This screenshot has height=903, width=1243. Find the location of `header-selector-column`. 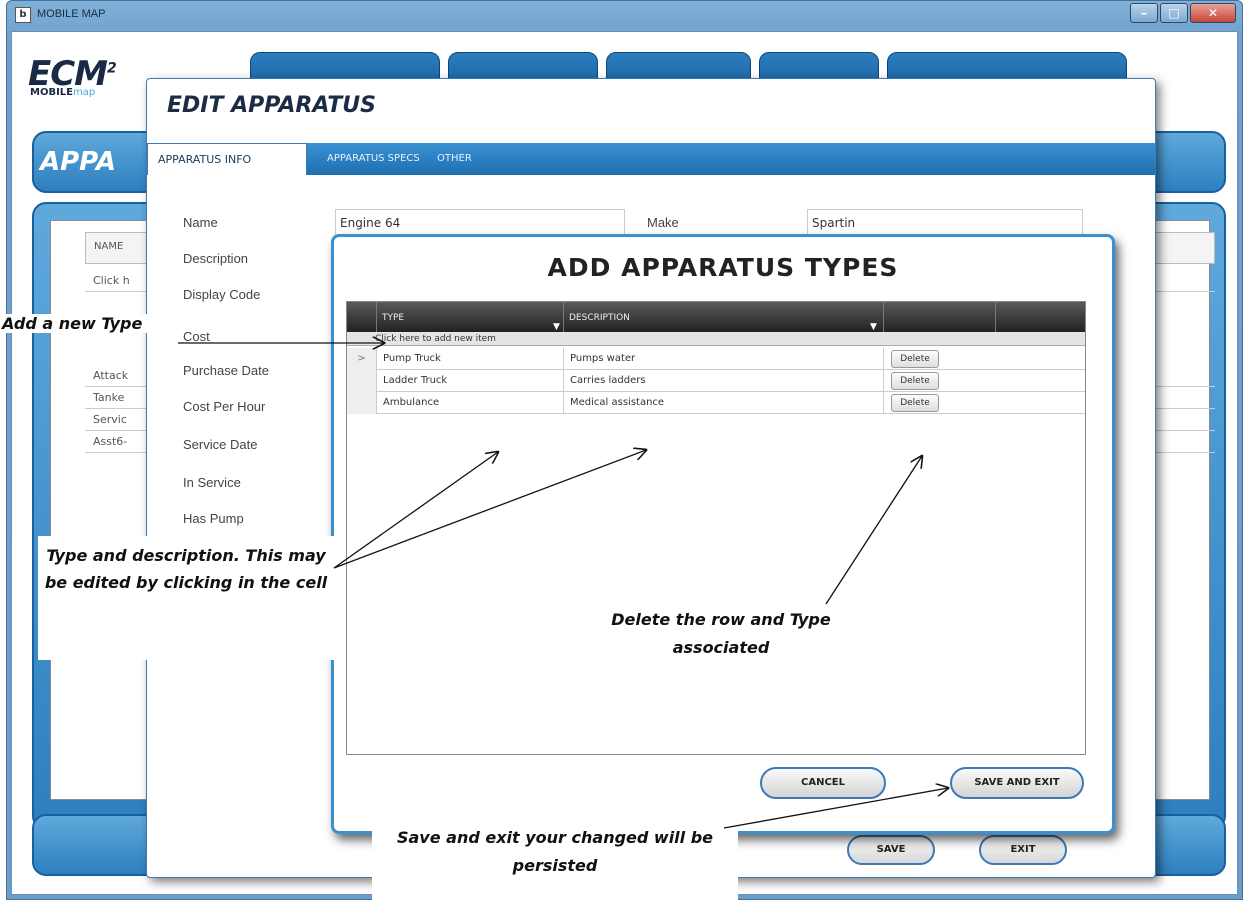

header-selector-column is located at coordinates (362, 317).